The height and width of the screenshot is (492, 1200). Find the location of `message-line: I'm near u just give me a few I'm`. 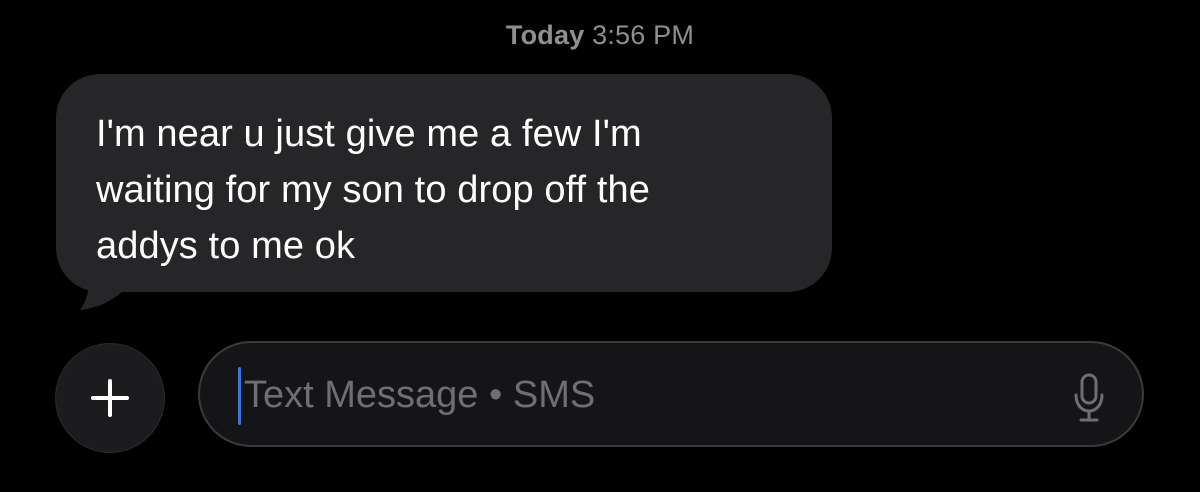

message-line: I'm near u just give me a few I'm is located at coordinates (369, 134).